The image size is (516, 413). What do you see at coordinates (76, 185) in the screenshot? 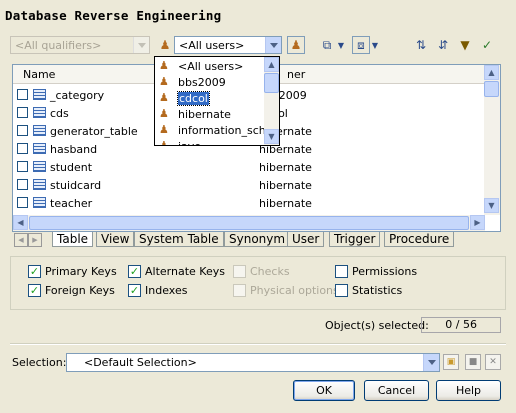
I see `row-name: stuidcard` at bounding box center [76, 185].